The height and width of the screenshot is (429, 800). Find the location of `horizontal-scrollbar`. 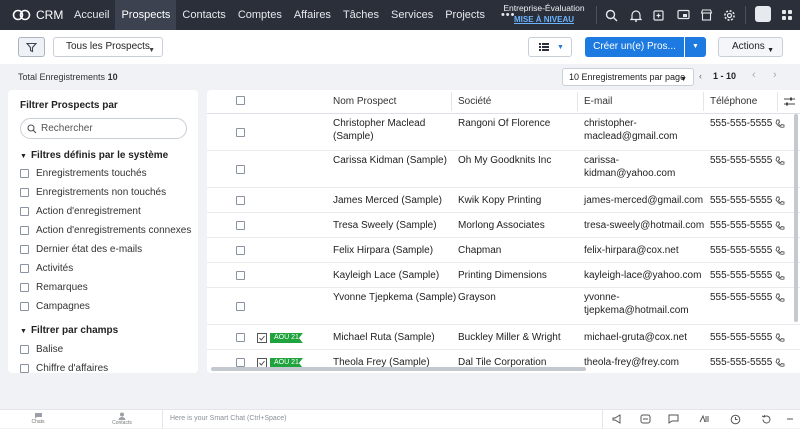

horizontal-scrollbar is located at coordinates (398, 369).